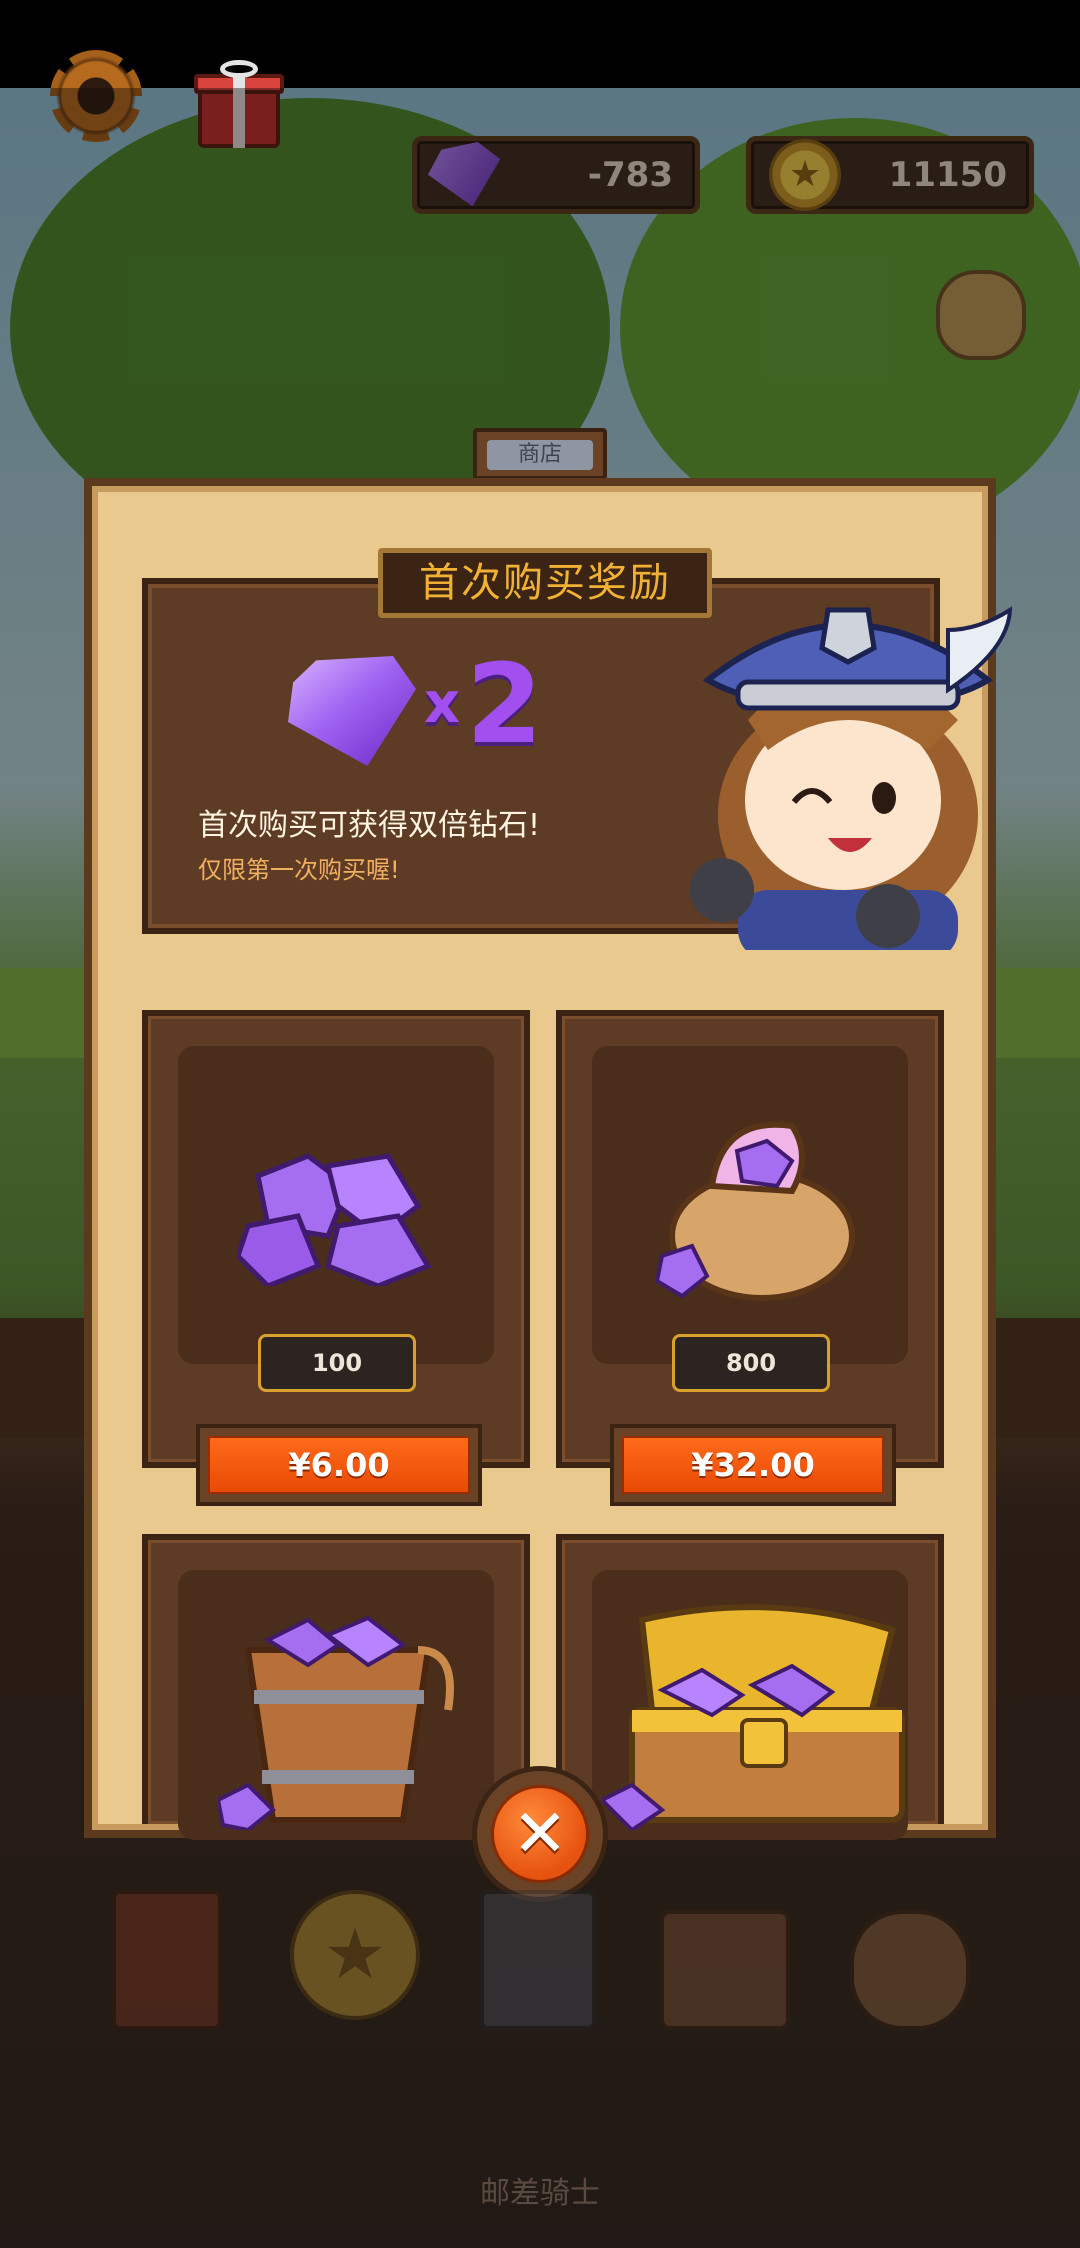 The height and width of the screenshot is (2248, 1080). I want to click on close-icon: ✕, so click(540, 1833).